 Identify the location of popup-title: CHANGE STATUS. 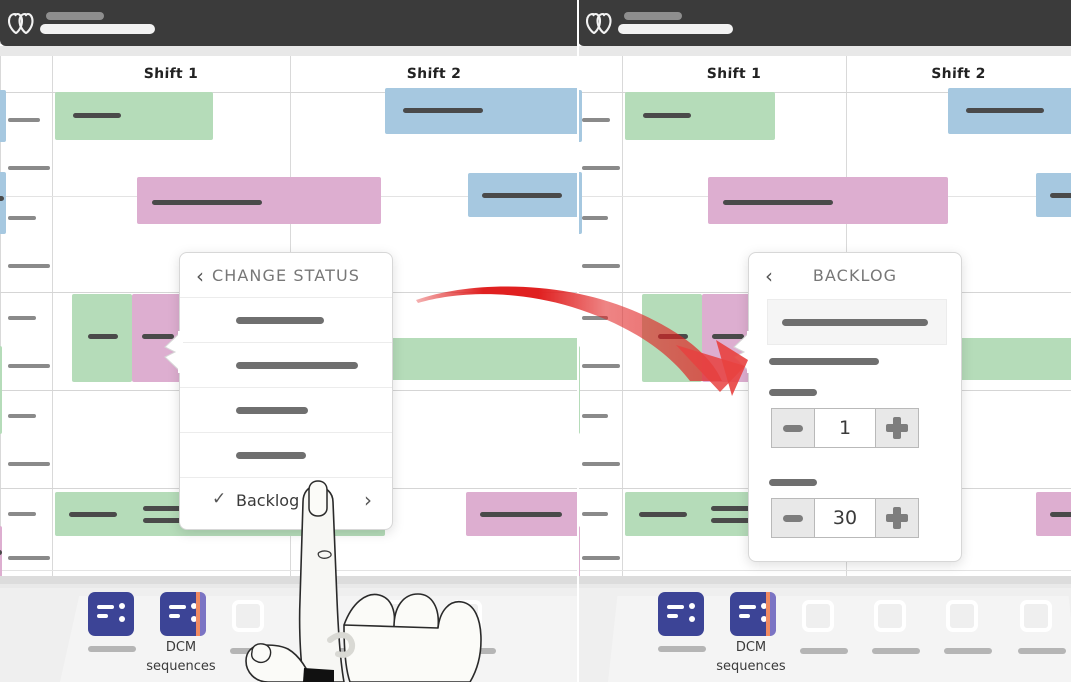
(286, 275).